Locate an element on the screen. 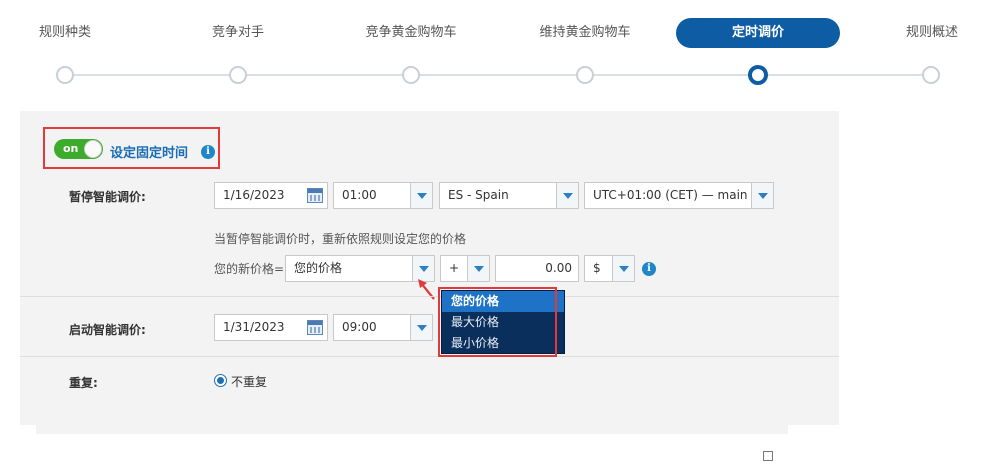 The image size is (988, 467). pause-time-value: 01:00 is located at coordinates (359, 195).